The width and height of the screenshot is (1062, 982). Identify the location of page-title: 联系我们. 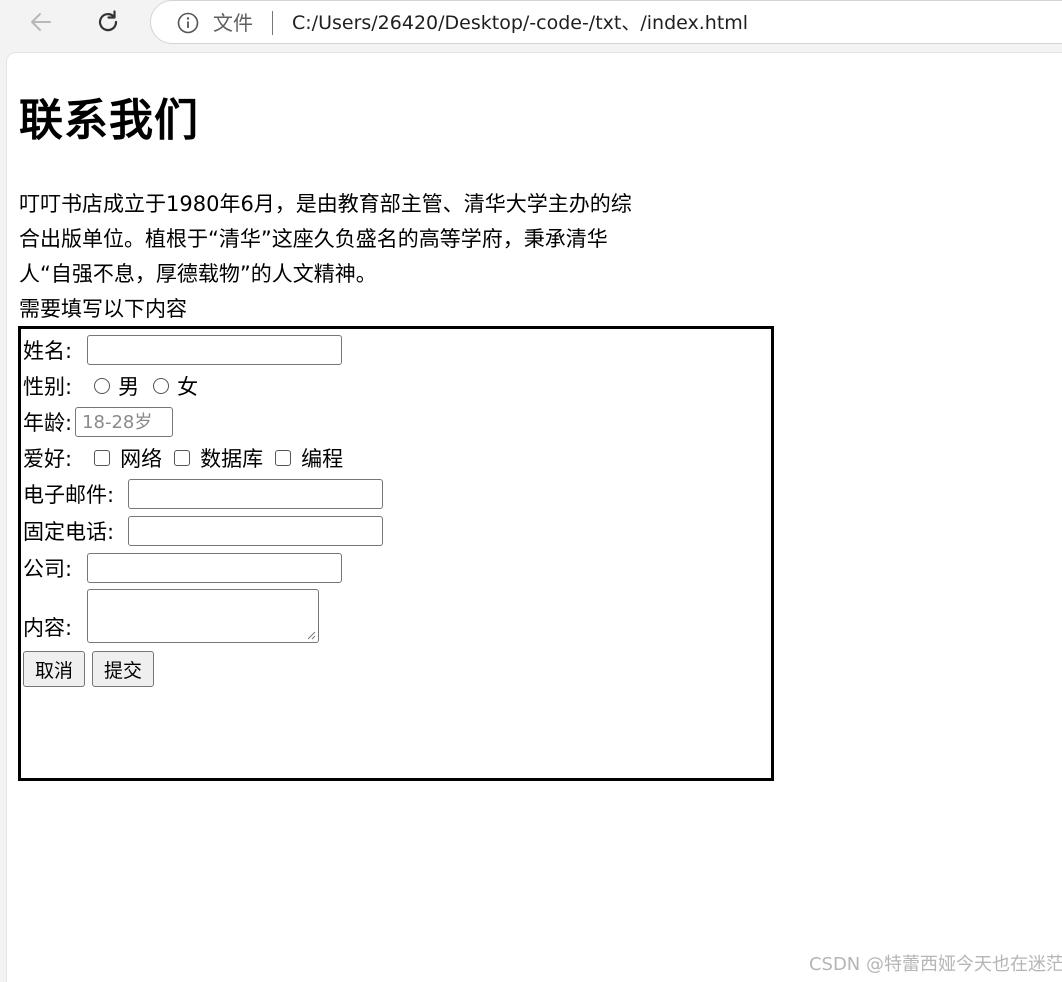
(109, 120).